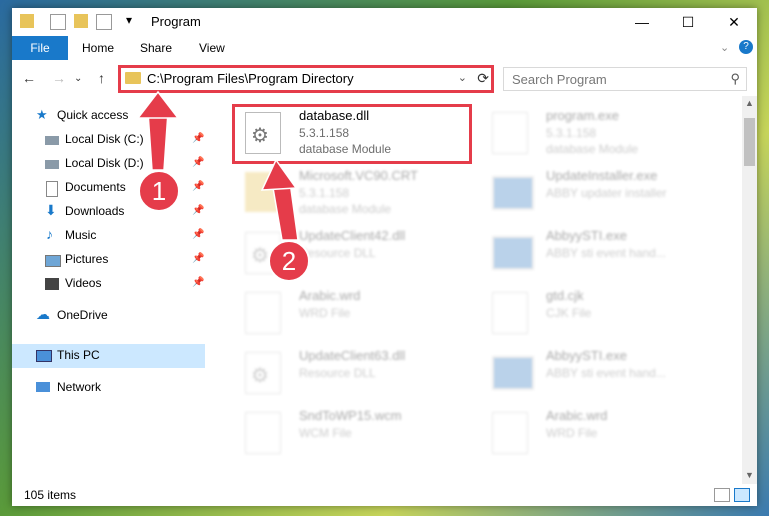  Describe the element at coordinates (159, 191) in the screenshot. I see `callout-step-1: 1` at that location.